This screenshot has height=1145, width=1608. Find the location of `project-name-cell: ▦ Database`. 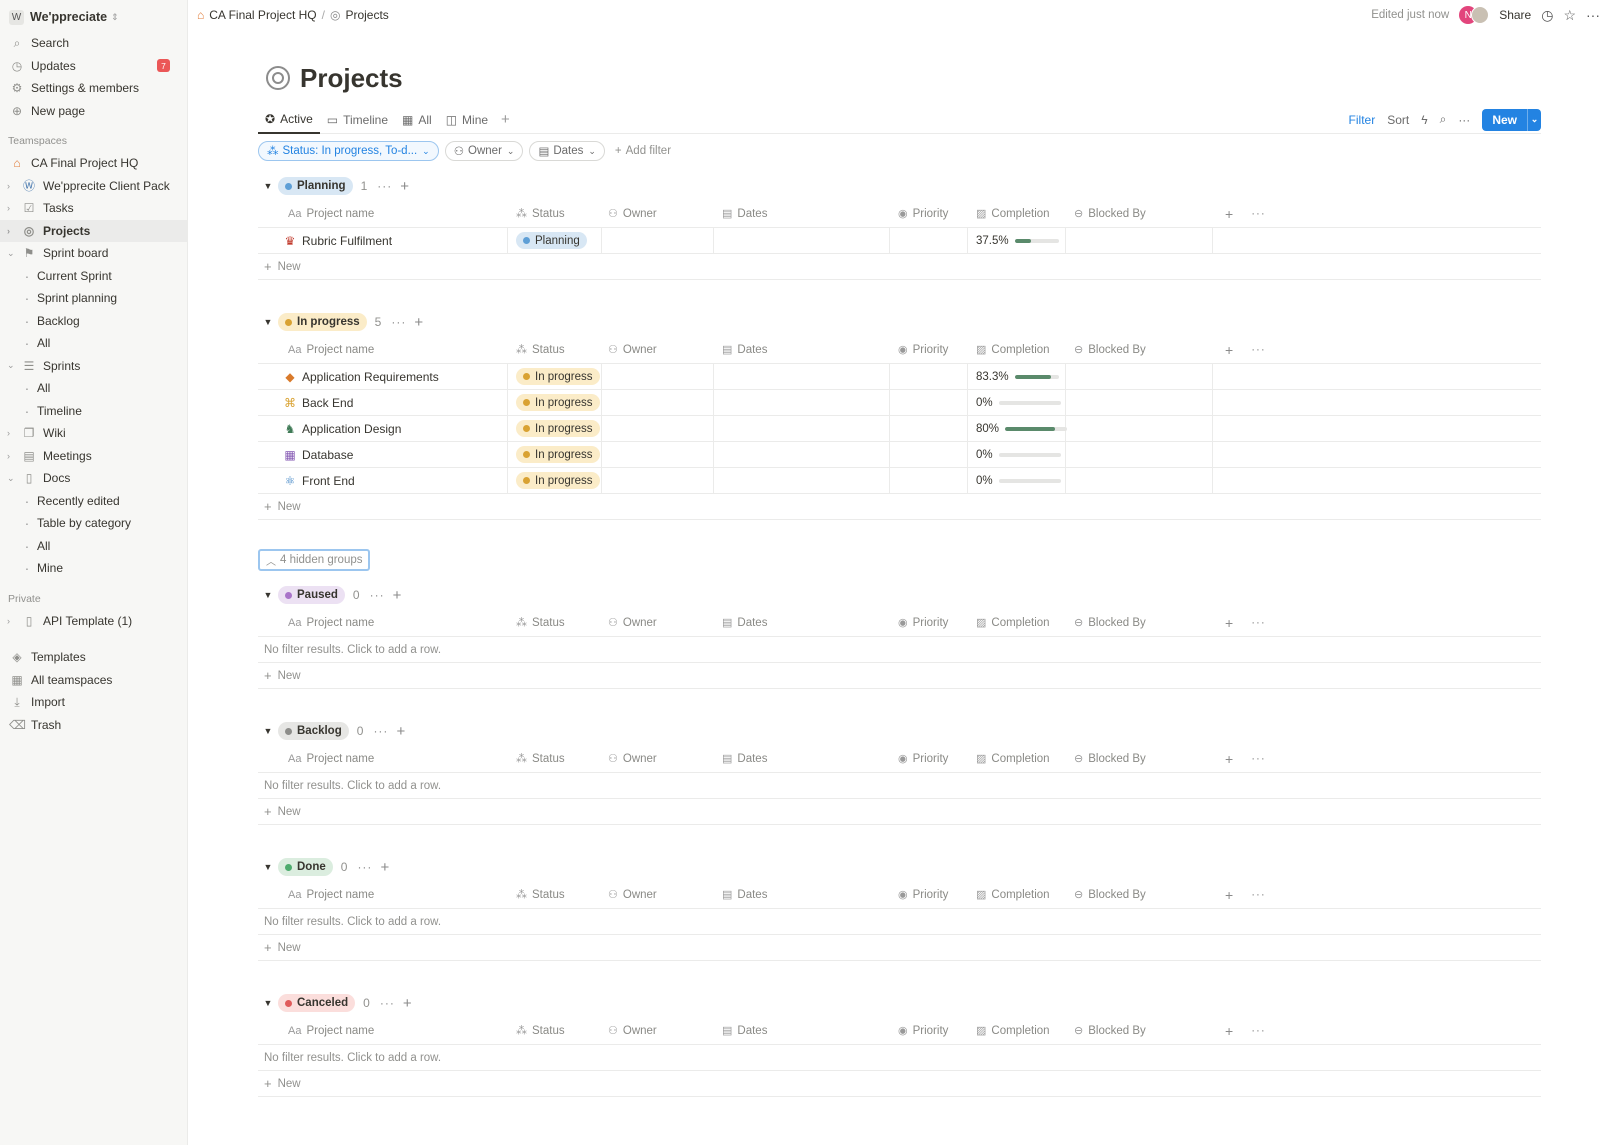

project-name-cell: ▦ Database is located at coordinates (383, 454).